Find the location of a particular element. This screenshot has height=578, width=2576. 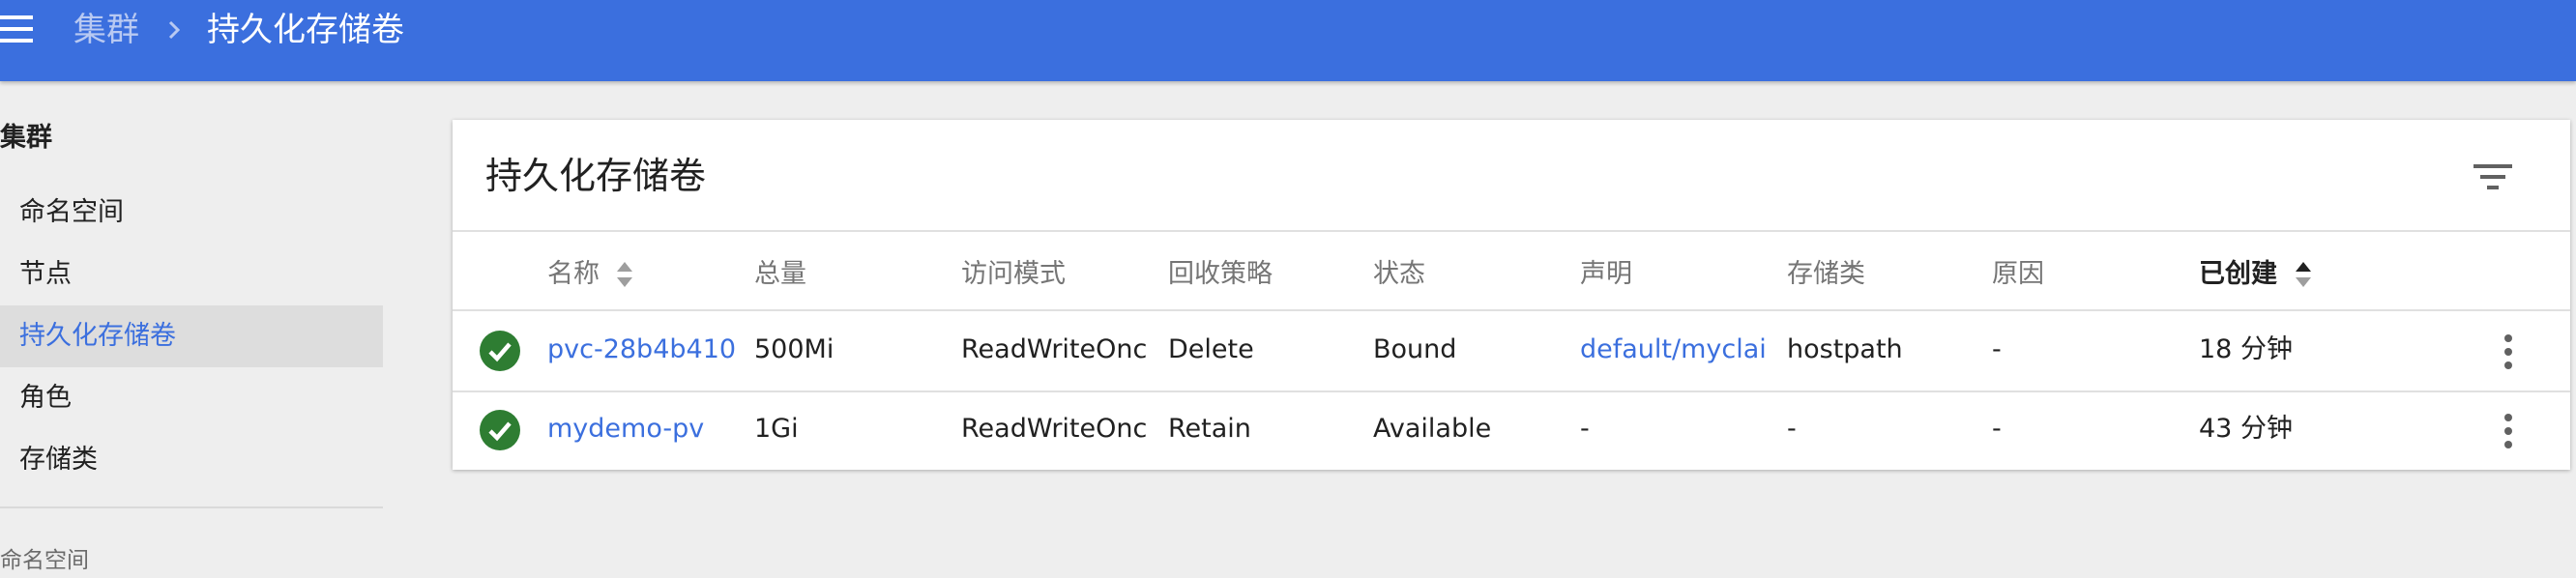

column-header-status: 状态 is located at coordinates (1399, 274).